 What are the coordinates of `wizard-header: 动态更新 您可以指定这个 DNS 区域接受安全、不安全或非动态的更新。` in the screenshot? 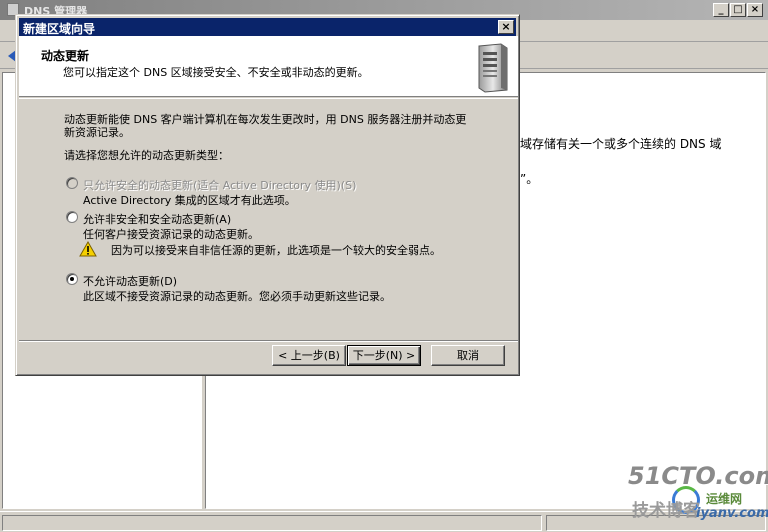 It's located at (268, 66).